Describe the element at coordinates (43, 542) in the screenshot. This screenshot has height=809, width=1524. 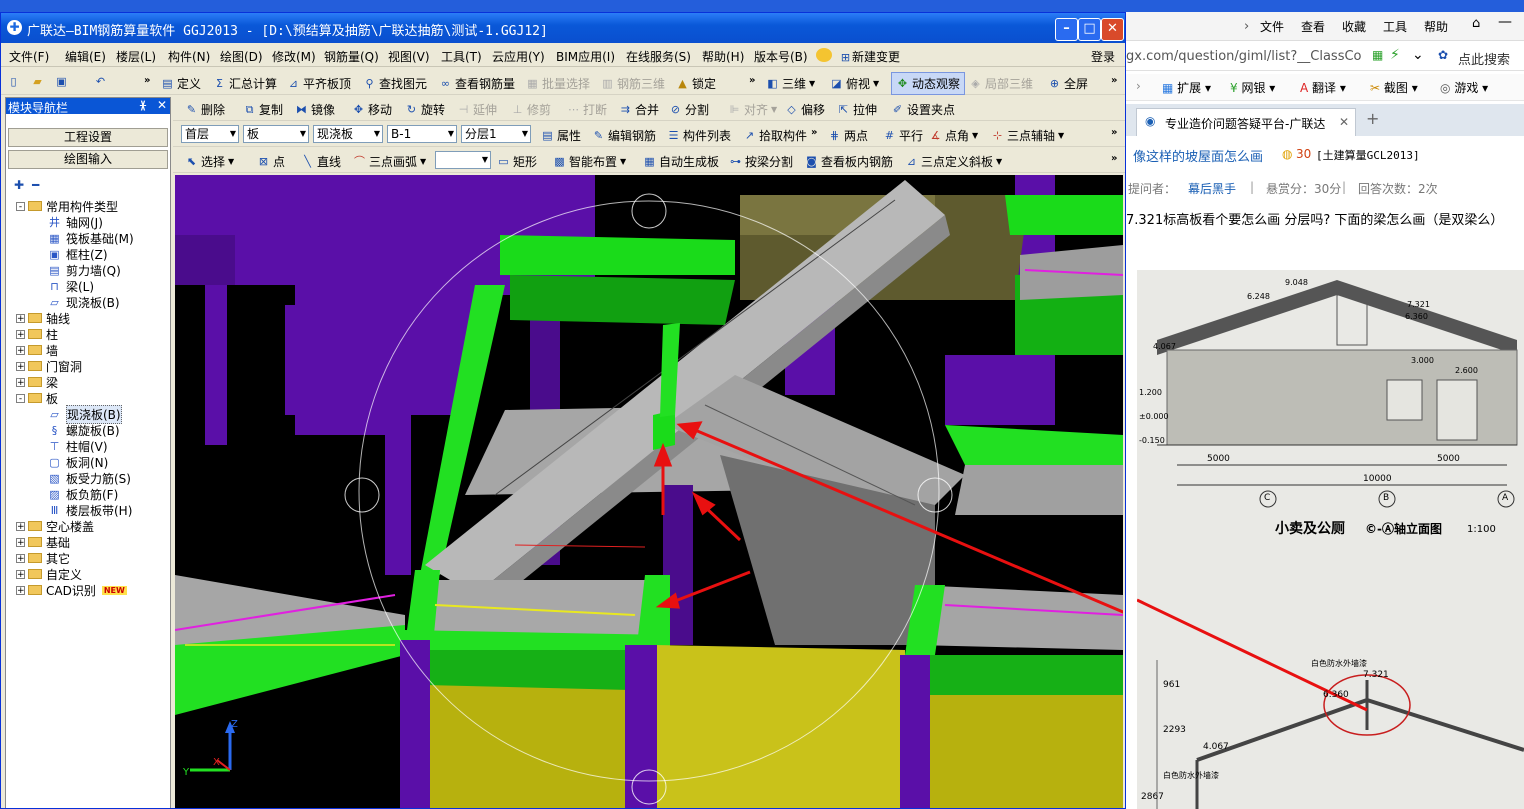
I see `tree-folder: + 基础` at that location.